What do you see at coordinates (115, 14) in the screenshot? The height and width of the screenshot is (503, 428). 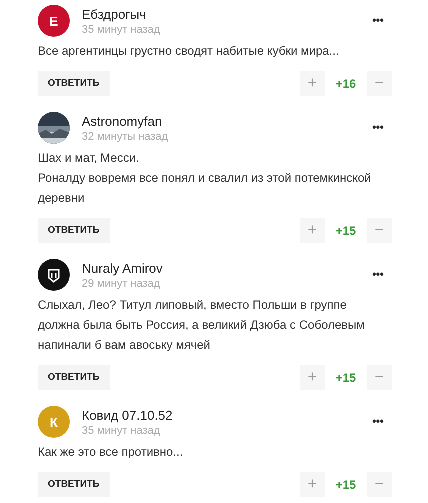 I see `author-name: Ебздрогыч` at bounding box center [115, 14].